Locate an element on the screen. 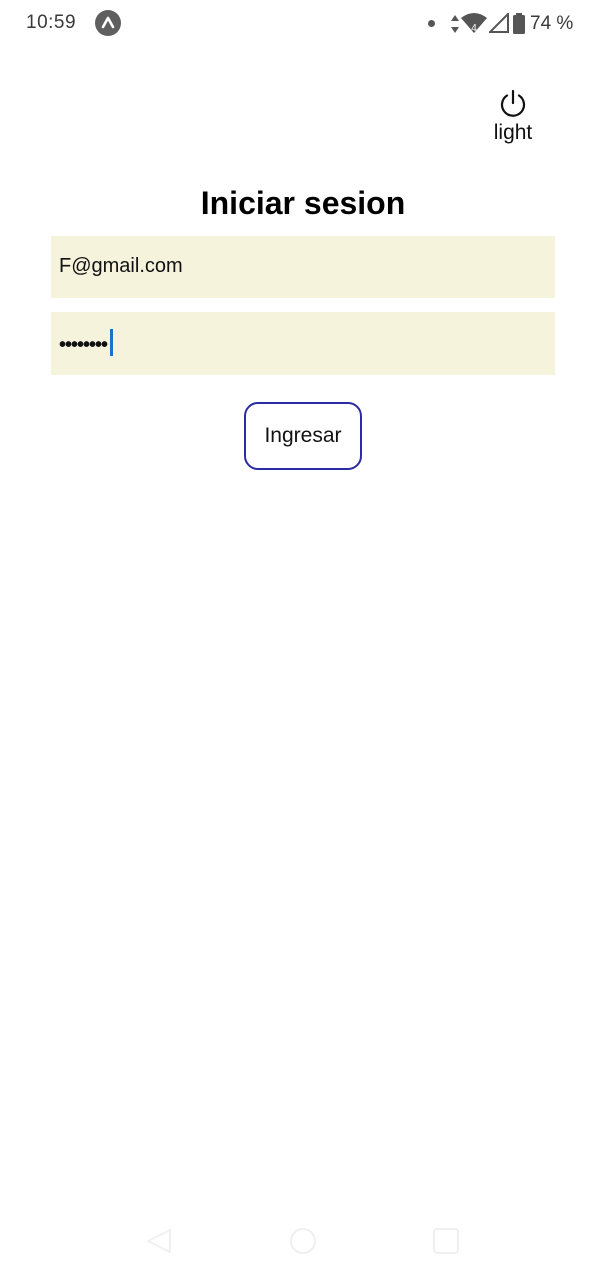 This screenshot has width=606, height=1280. power-icon is located at coordinates (513, 103).